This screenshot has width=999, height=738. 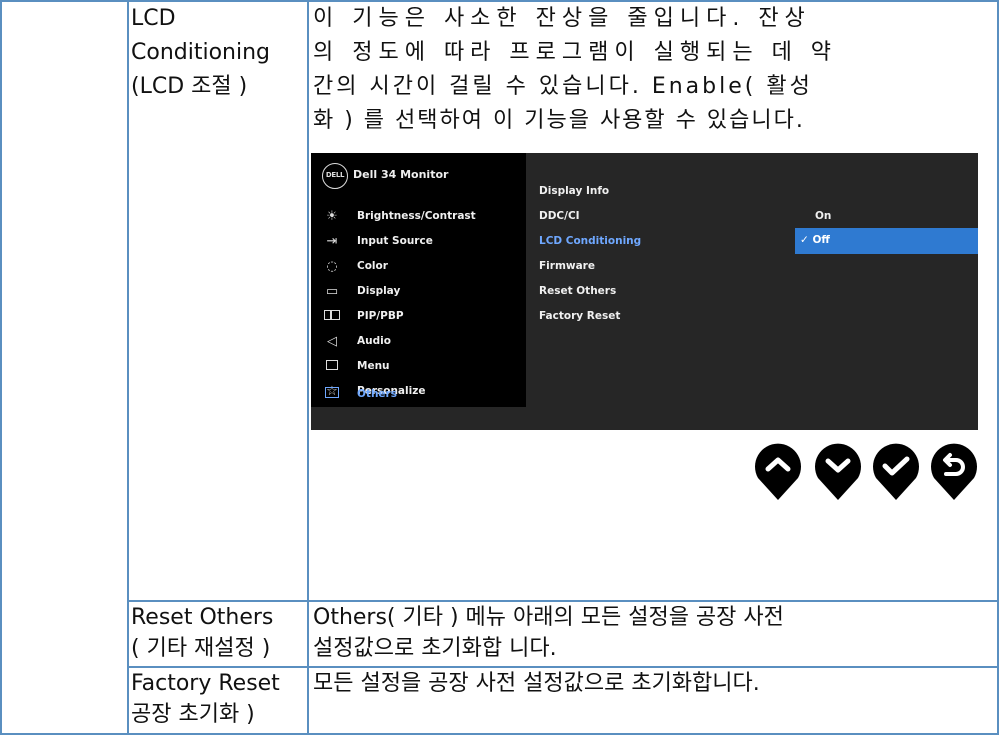 What do you see at coordinates (189, 86) in the screenshot?
I see `label-line: (LCD 조절 )` at bounding box center [189, 86].